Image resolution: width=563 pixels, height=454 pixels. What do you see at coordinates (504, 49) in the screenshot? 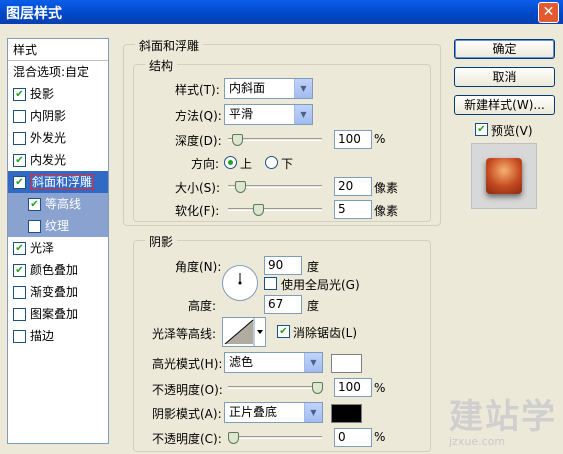
I see `ok-button: 确定` at bounding box center [504, 49].